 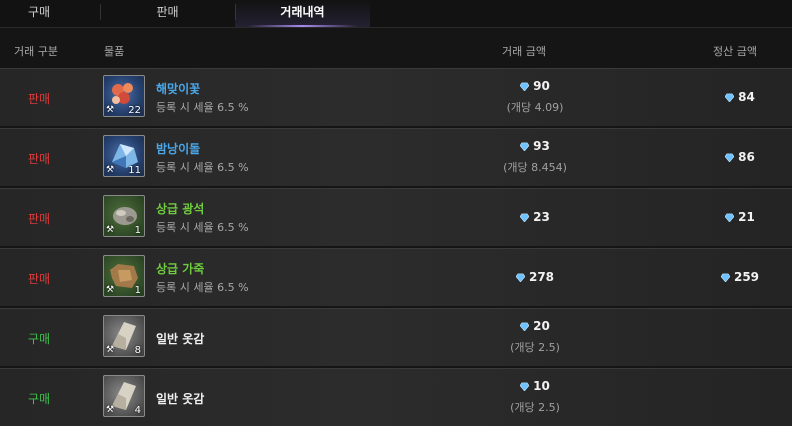 I want to click on settlement-amount: 259, so click(x=740, y=277).